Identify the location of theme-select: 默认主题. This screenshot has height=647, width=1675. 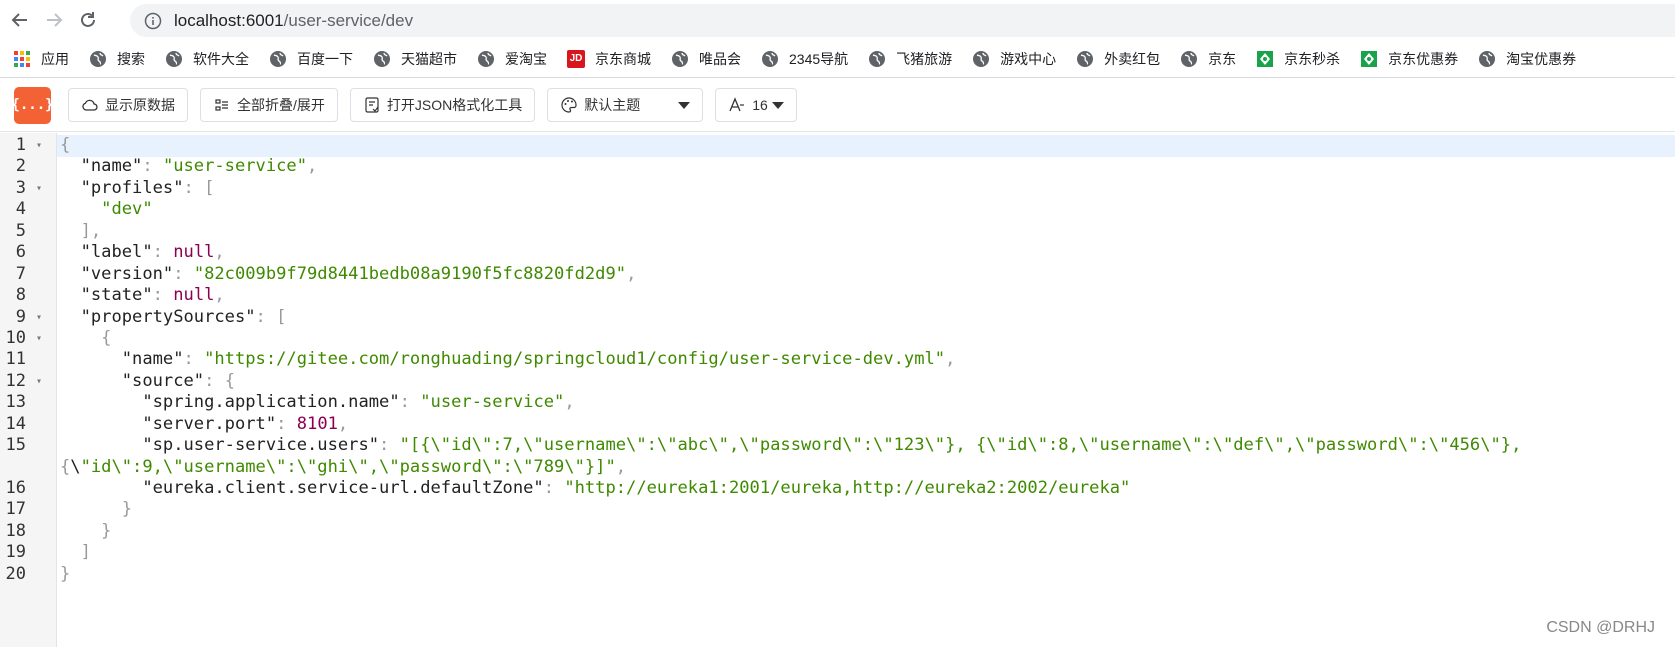
(625, 105).